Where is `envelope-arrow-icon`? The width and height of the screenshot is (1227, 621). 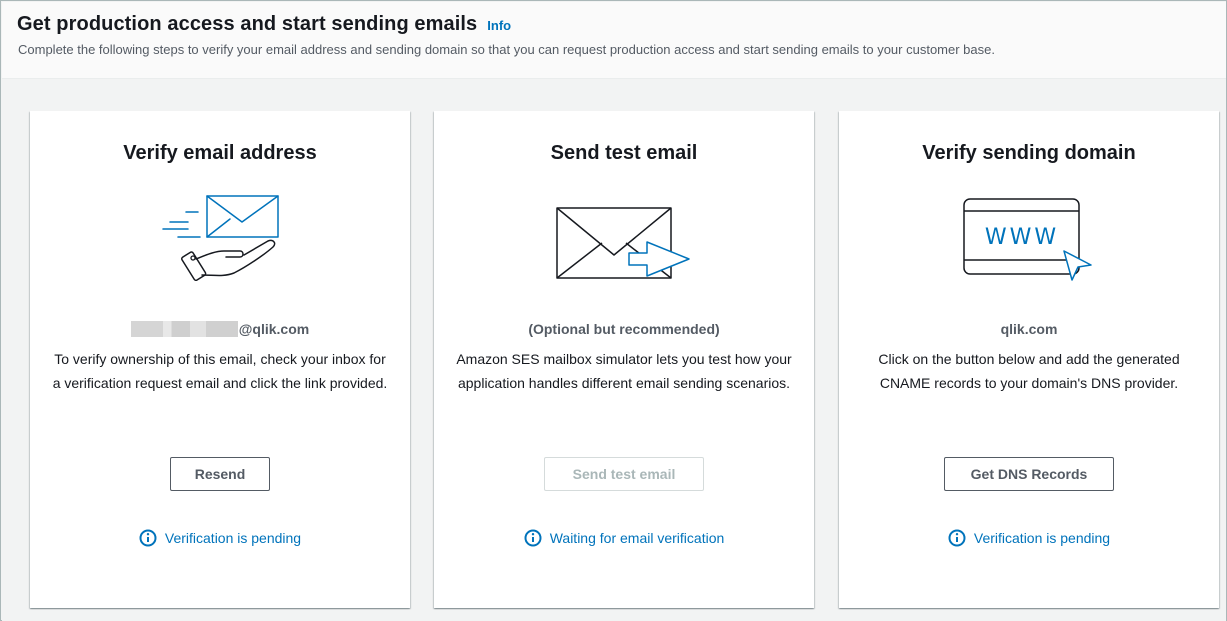 envelope-arrow-icon is located at coordinates (624, 245).